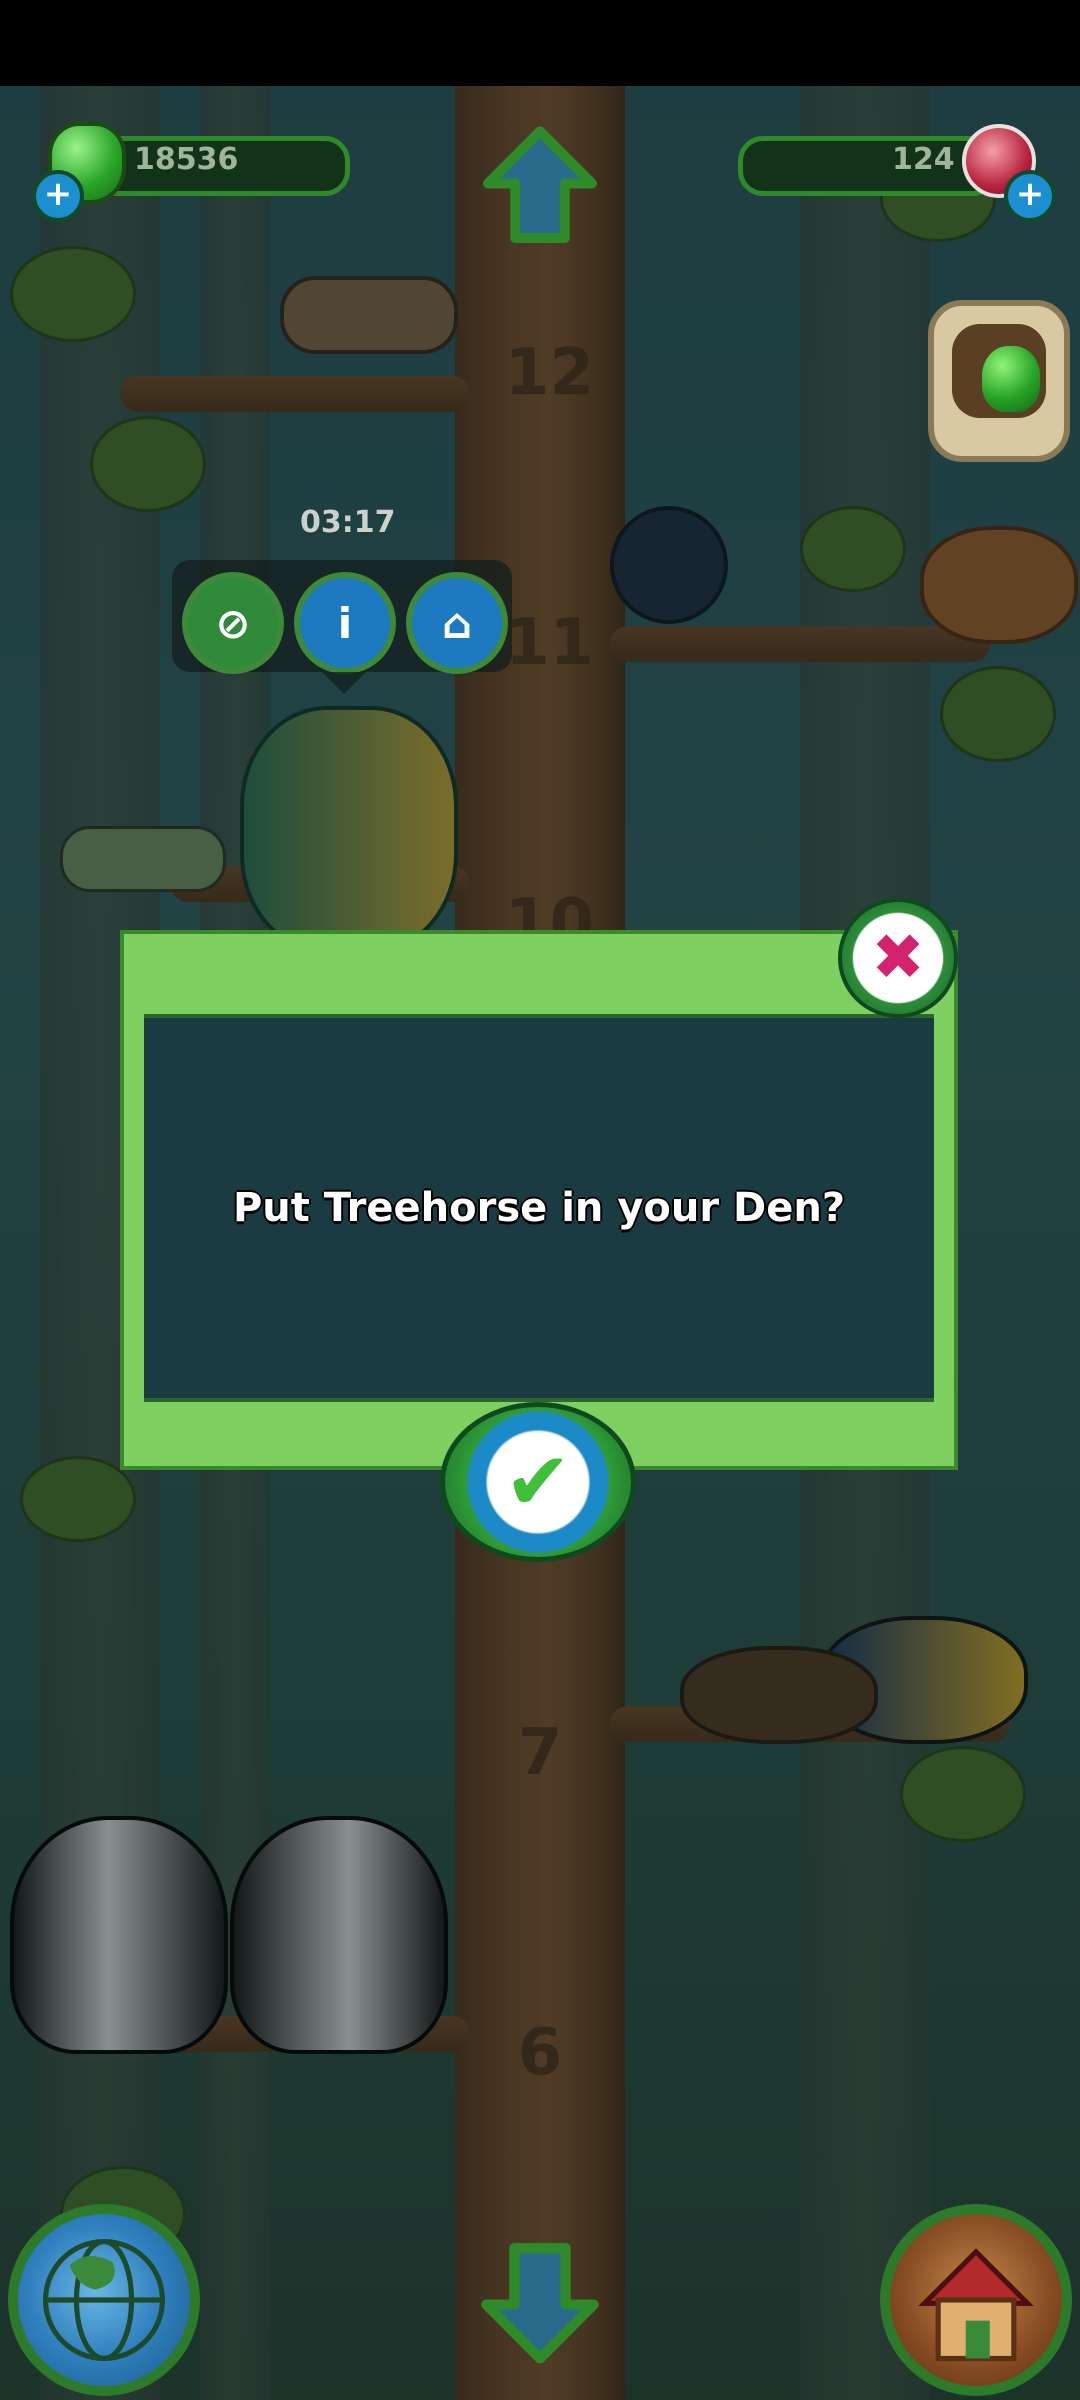  What do you see at coordinates (540, 186) in the screenshot?
I see `scroll-up-arrow-icon` at bounding box center [540, 186].